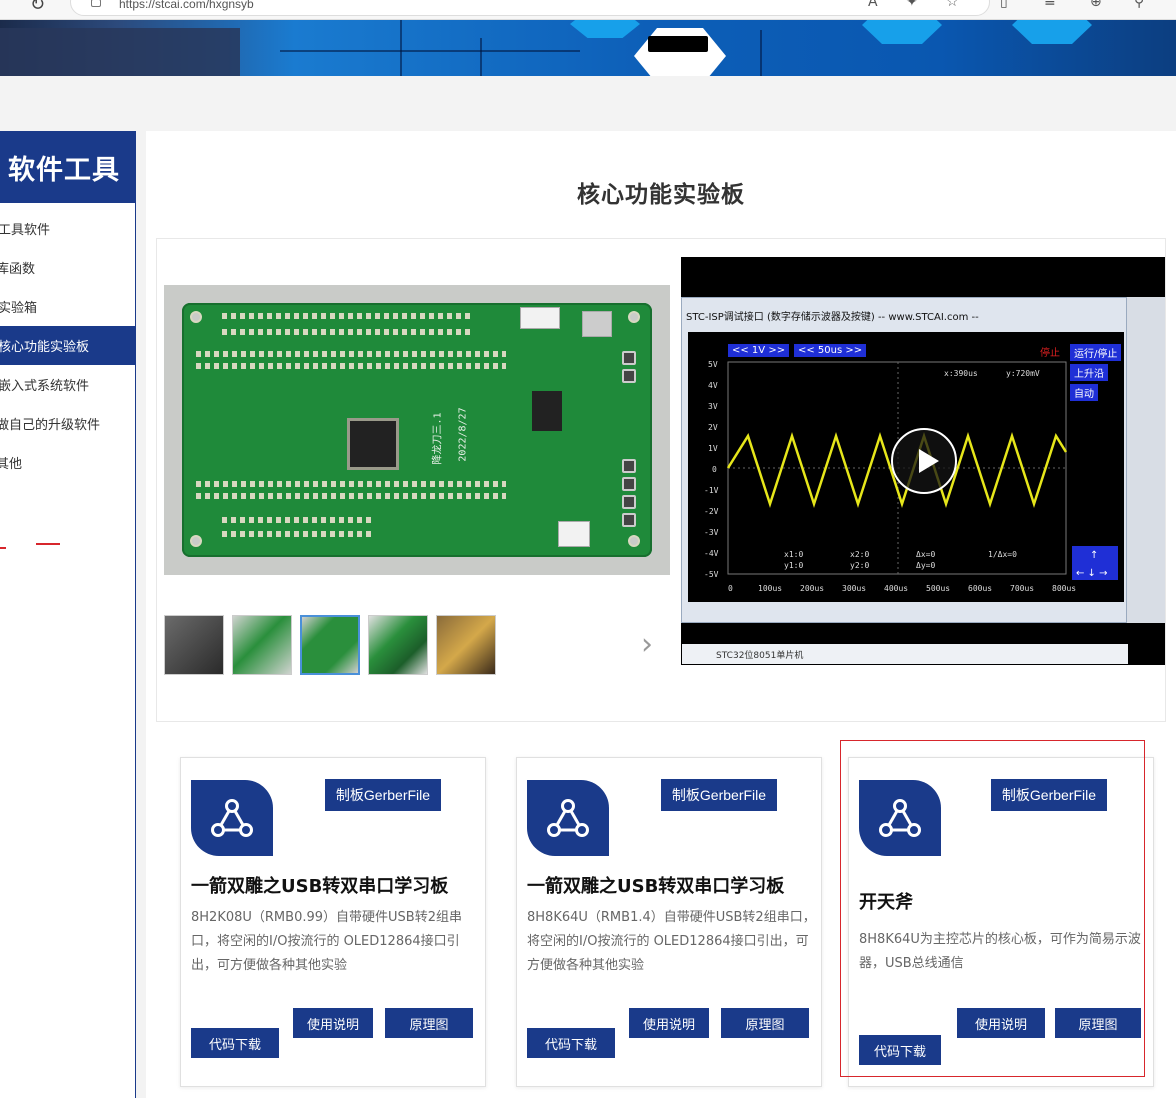 This screenshot has width=1176, height=1098. Describe the element at coordinates (952, 5) in the screenshot. I see `favorite-icon: ☆` at that location.